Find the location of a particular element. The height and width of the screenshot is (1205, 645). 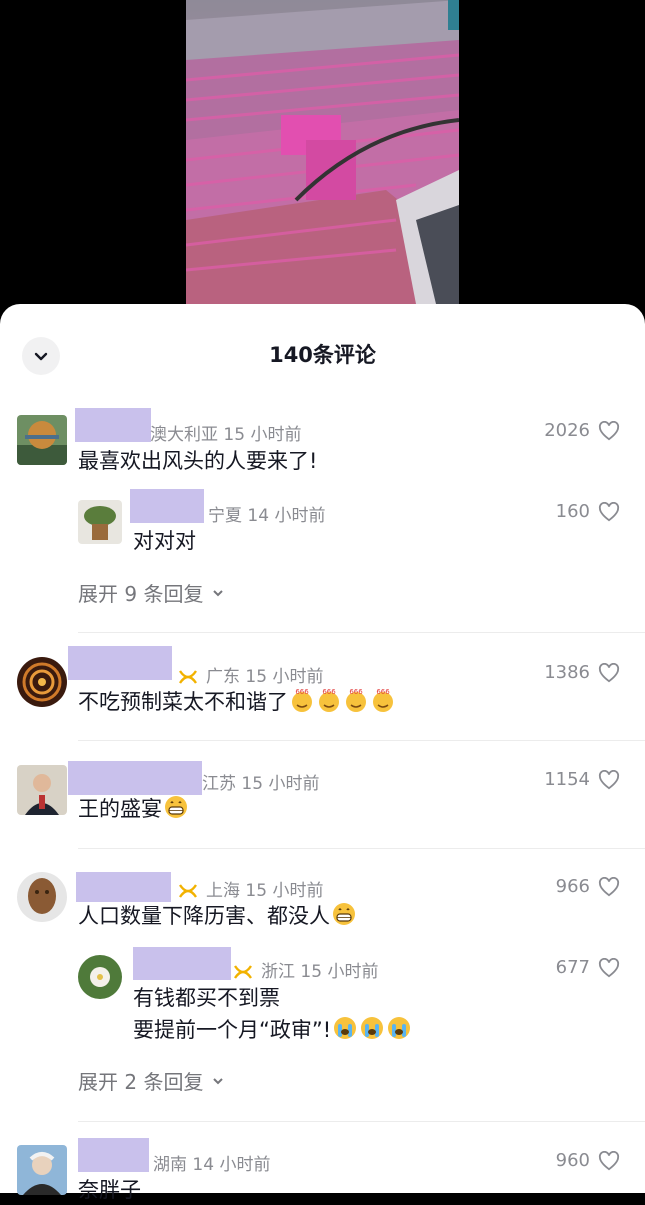

like-count: 160 is located at coordinates (572, 511).